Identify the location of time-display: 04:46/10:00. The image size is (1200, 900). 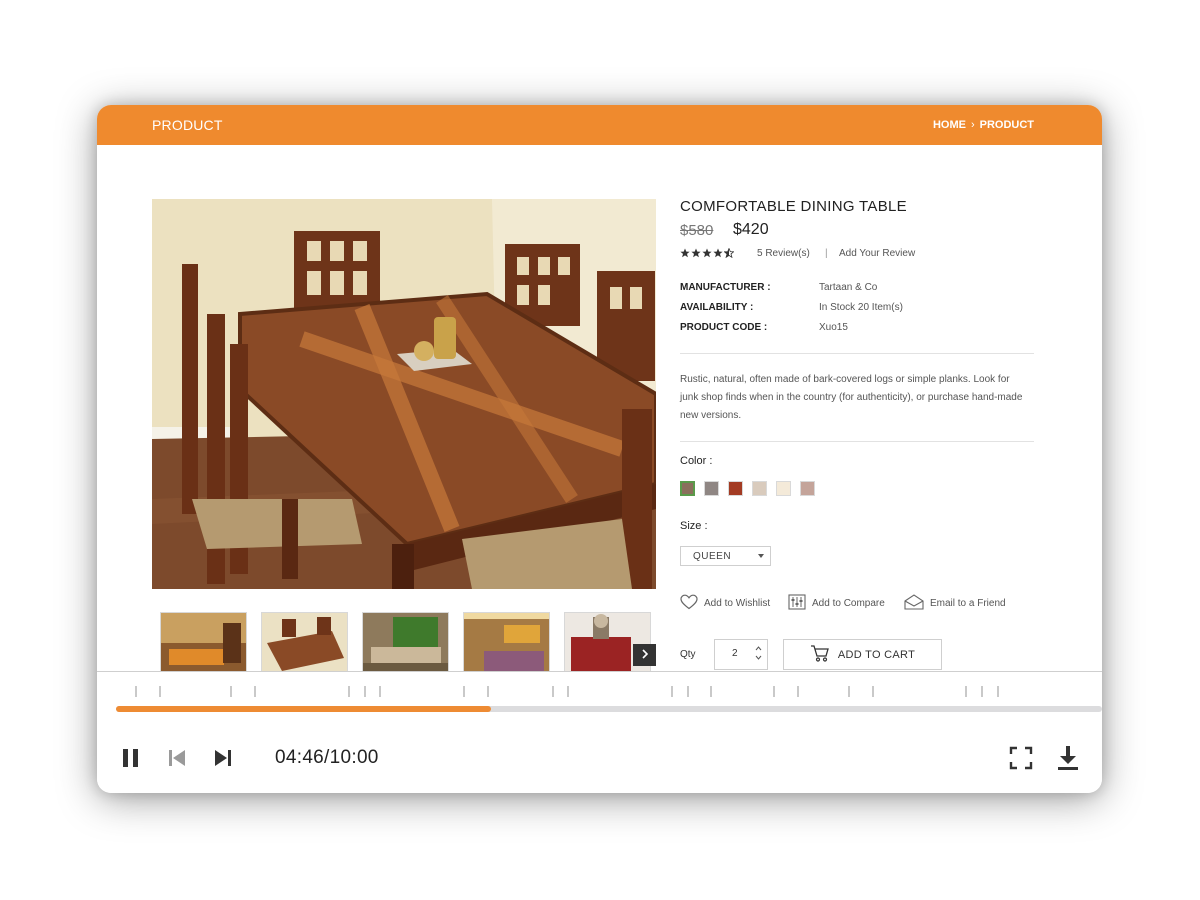
(327, 757).